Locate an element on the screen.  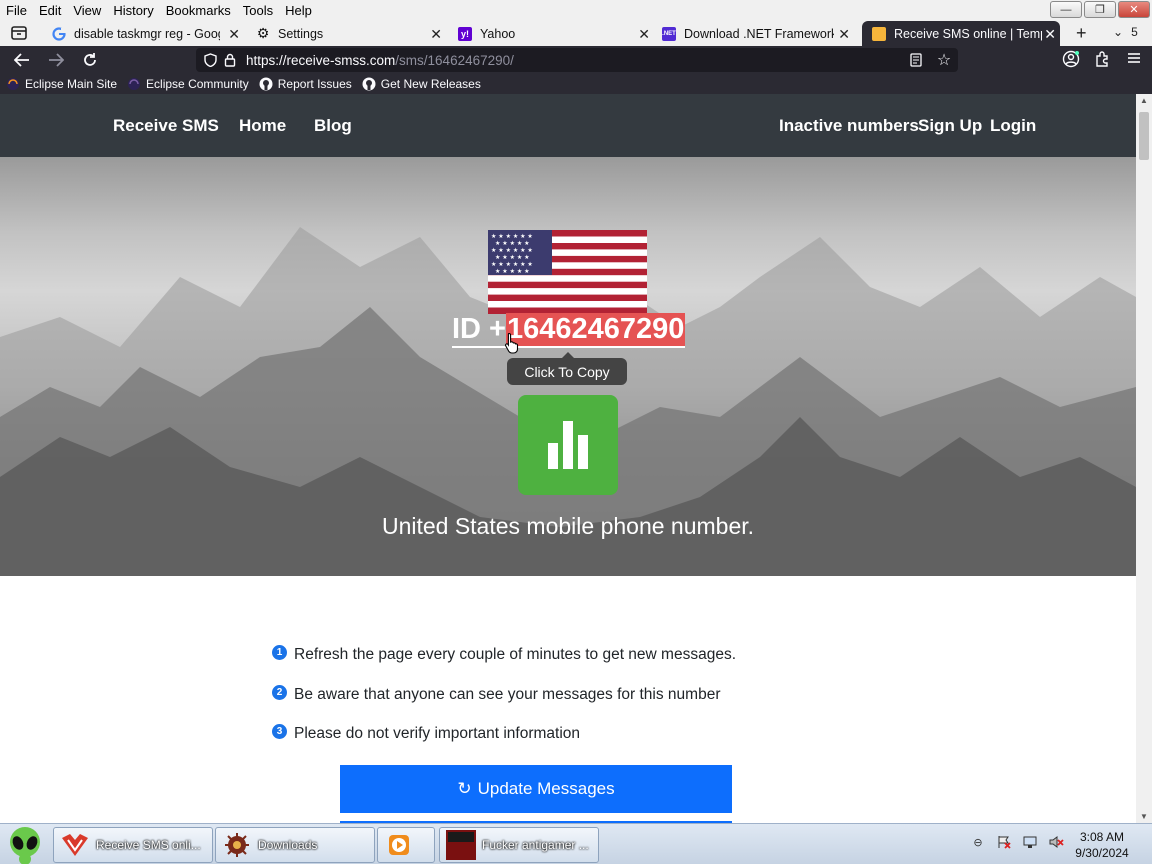
number-badge-icon: 2 is located at coordinates (279, 692).